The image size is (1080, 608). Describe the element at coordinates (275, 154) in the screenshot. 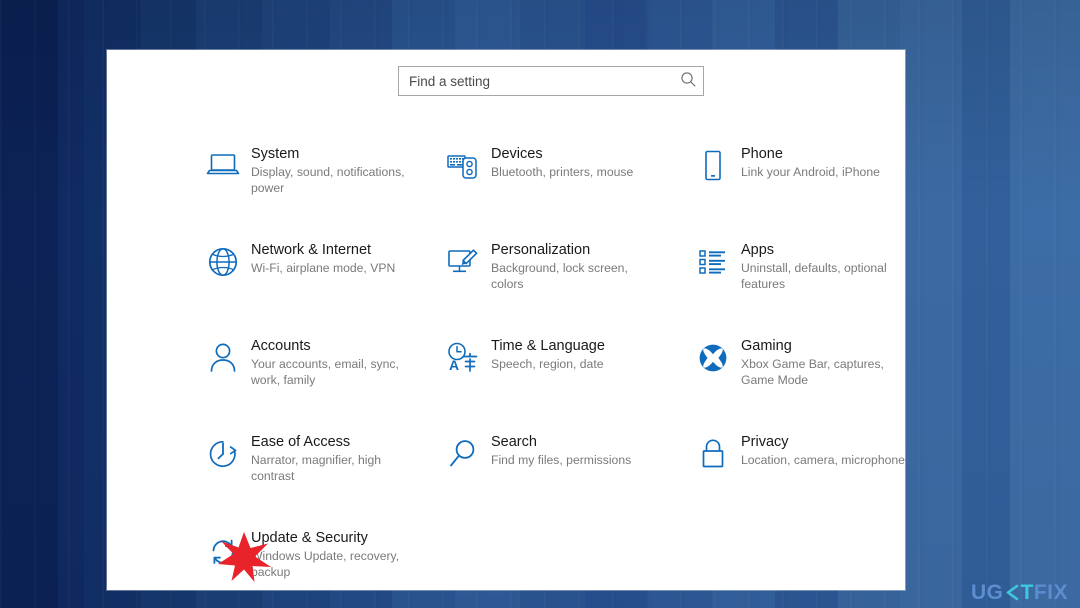

I see `tile-title: System` at that location.